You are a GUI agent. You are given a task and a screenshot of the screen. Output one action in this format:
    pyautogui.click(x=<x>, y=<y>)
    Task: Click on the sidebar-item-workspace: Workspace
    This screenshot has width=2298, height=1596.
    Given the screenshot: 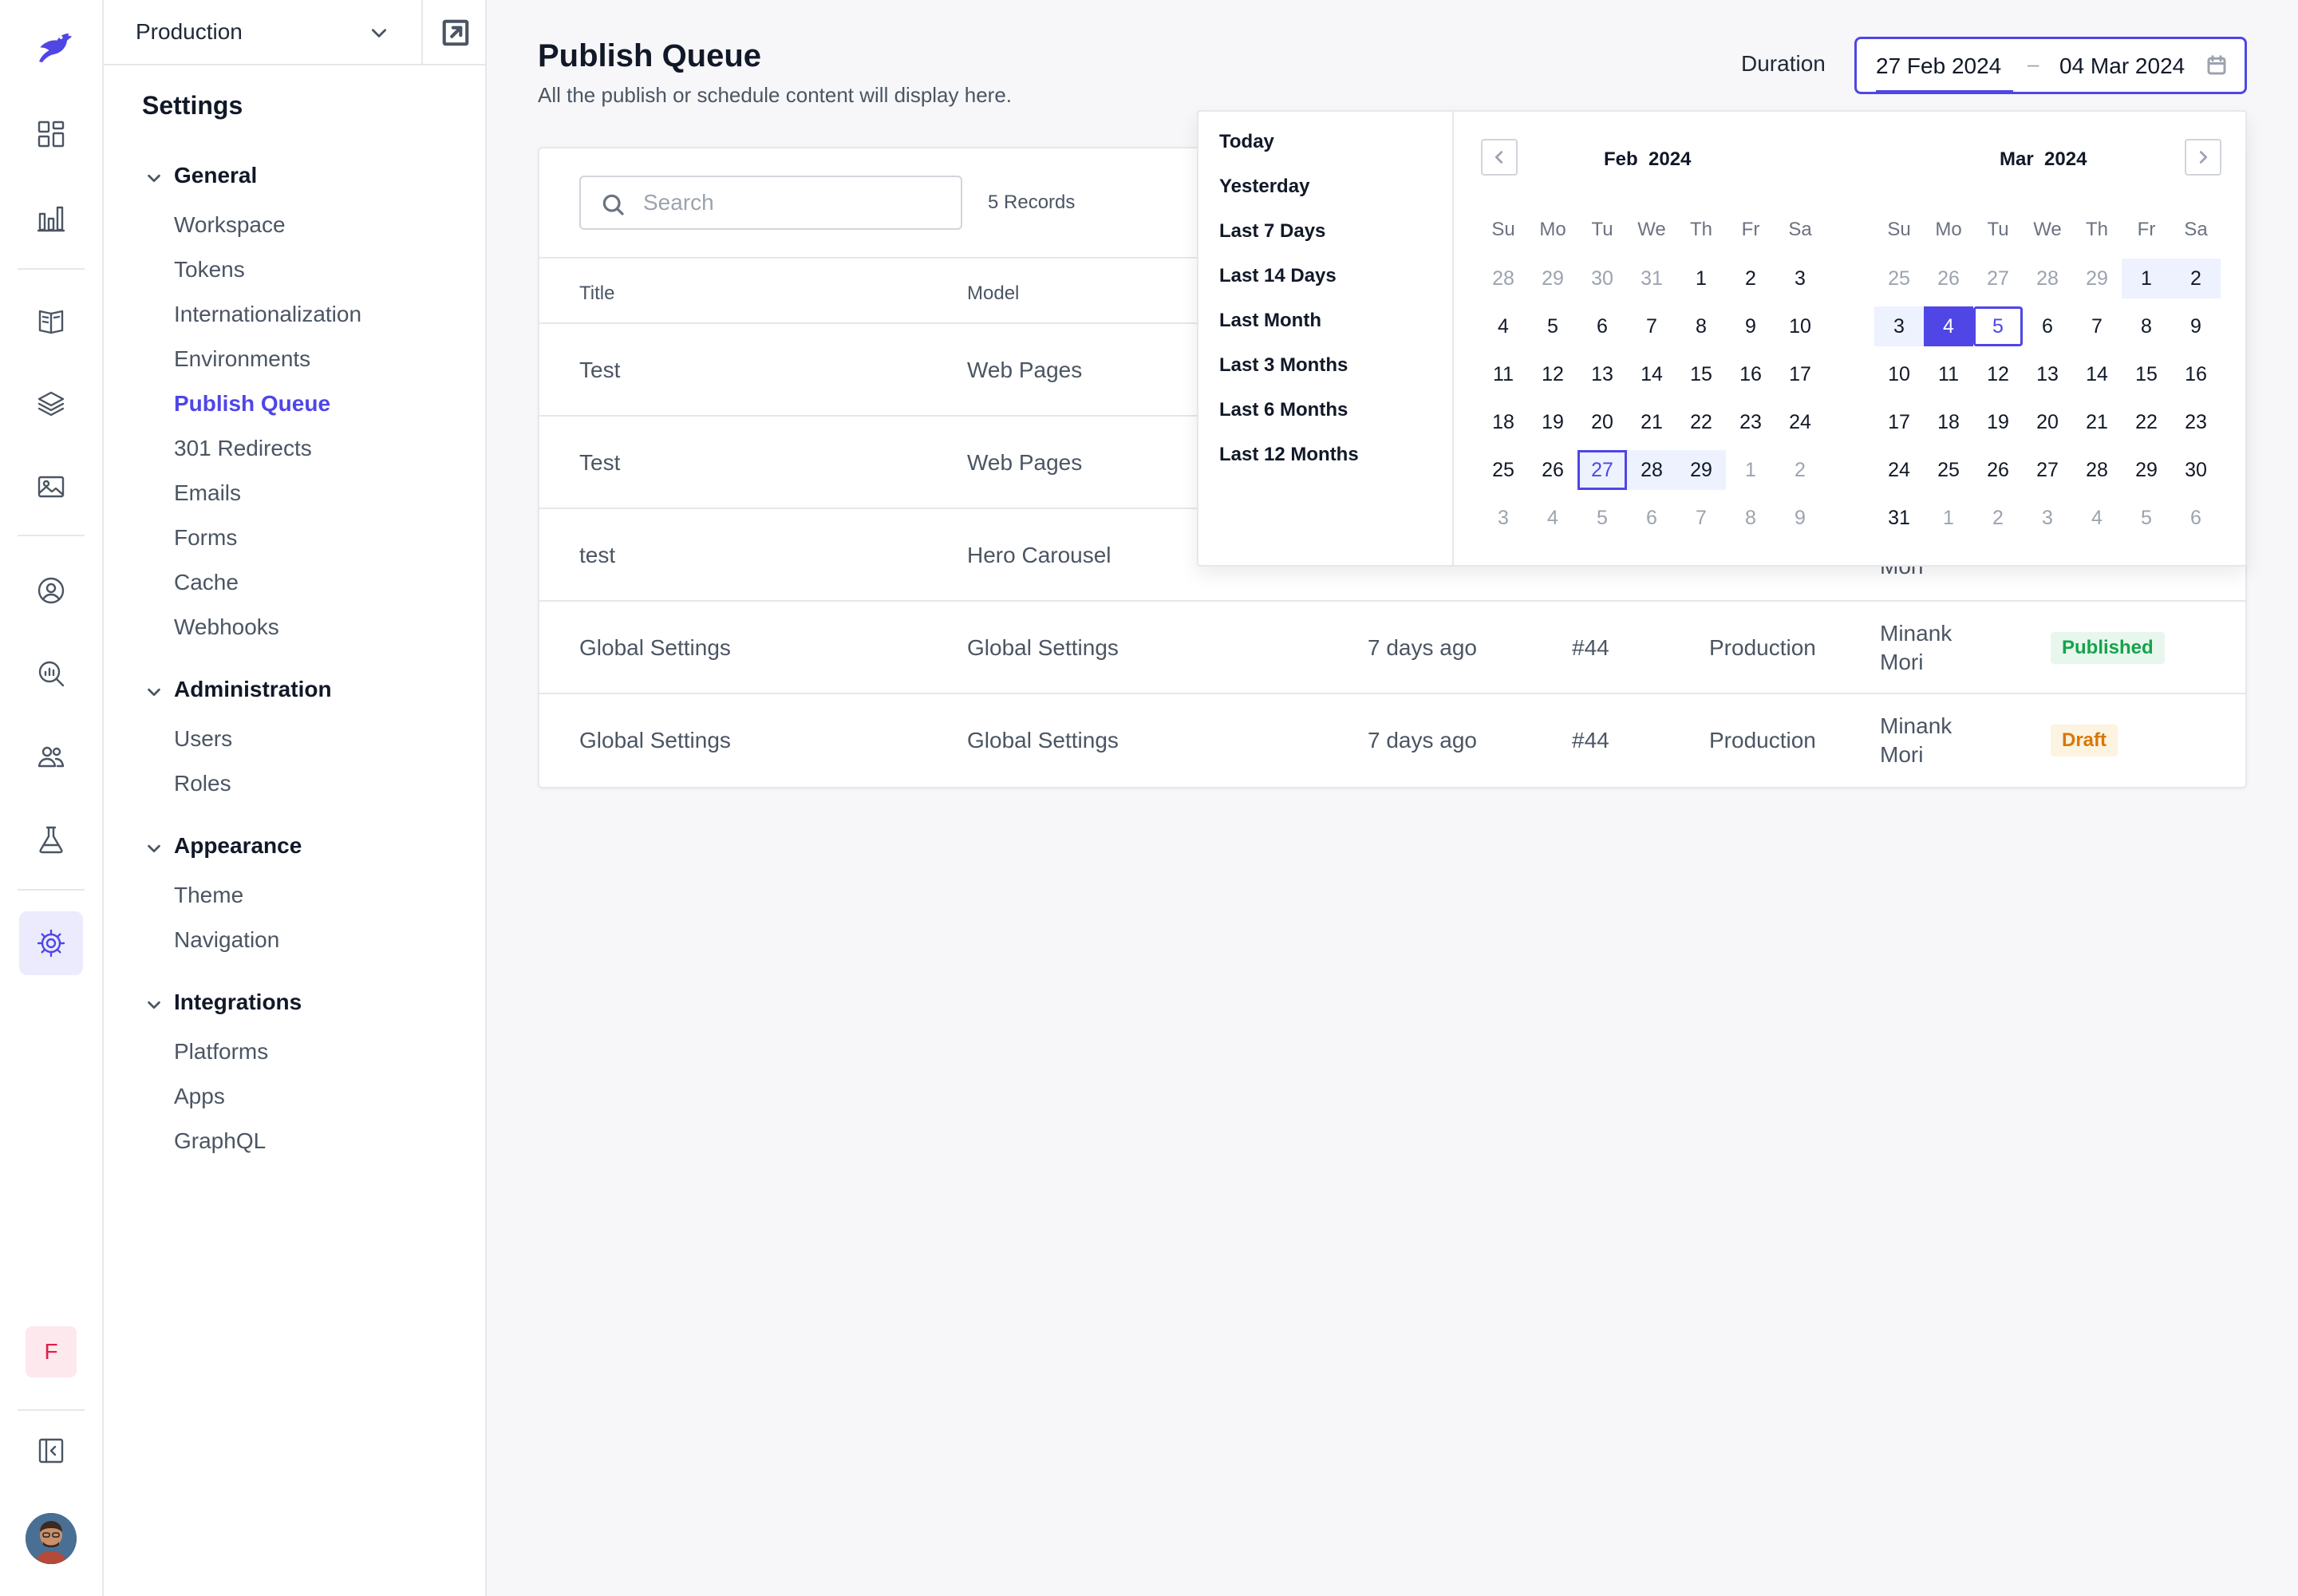 What is the action you would take?
    pyautogui.click(x=230, y=225)
    